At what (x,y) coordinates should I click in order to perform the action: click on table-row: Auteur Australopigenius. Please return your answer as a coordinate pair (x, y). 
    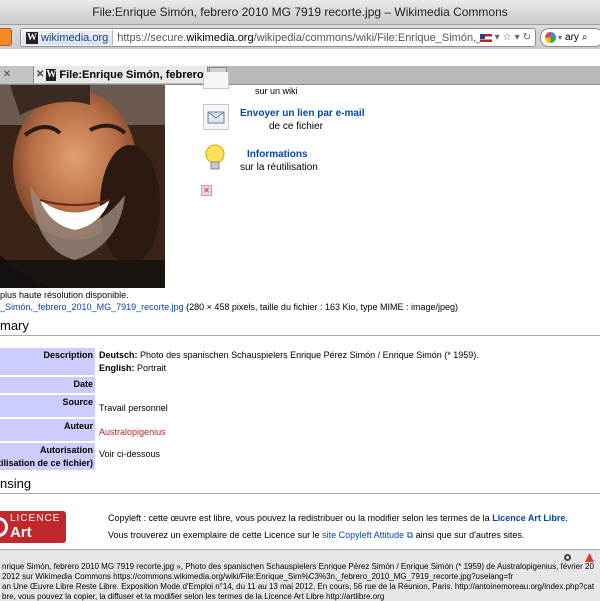
    Looking at the image, I should click on (241, 430).